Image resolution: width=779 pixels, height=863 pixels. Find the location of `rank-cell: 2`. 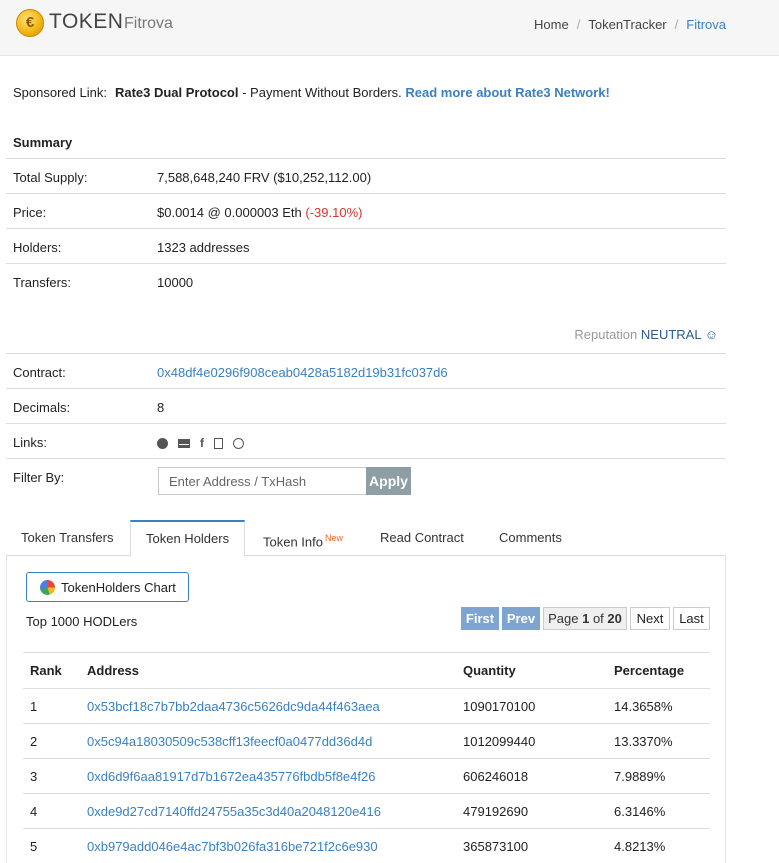

rank-cell: 2 is located at coordinates (51, 741).